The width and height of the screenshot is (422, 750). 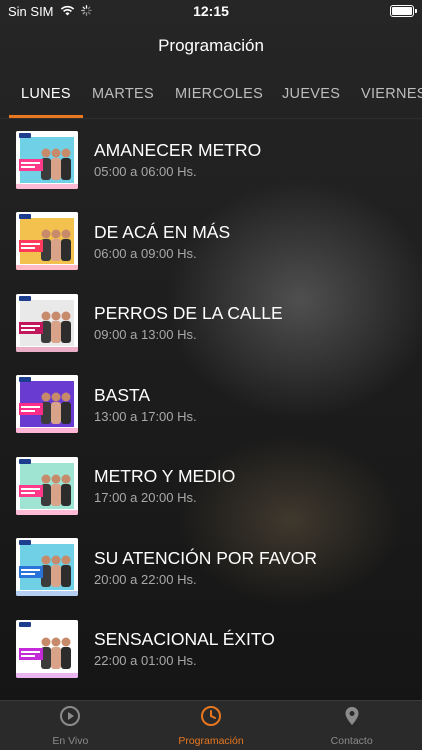 I want to click on program-title: SENSACIONAL ÉXITO, so click(x=184, y=639).